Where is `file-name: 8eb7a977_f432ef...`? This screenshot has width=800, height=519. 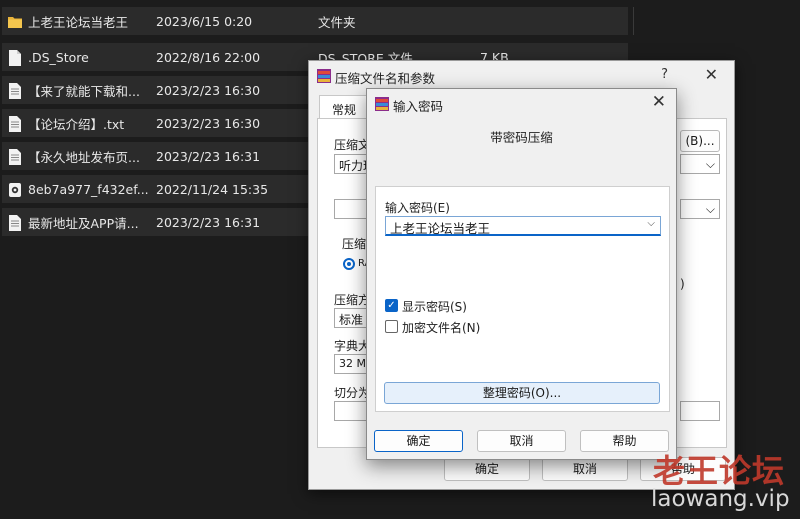 file-name: 8eb7a977_f432ef... is located at coordinates (88, 189).